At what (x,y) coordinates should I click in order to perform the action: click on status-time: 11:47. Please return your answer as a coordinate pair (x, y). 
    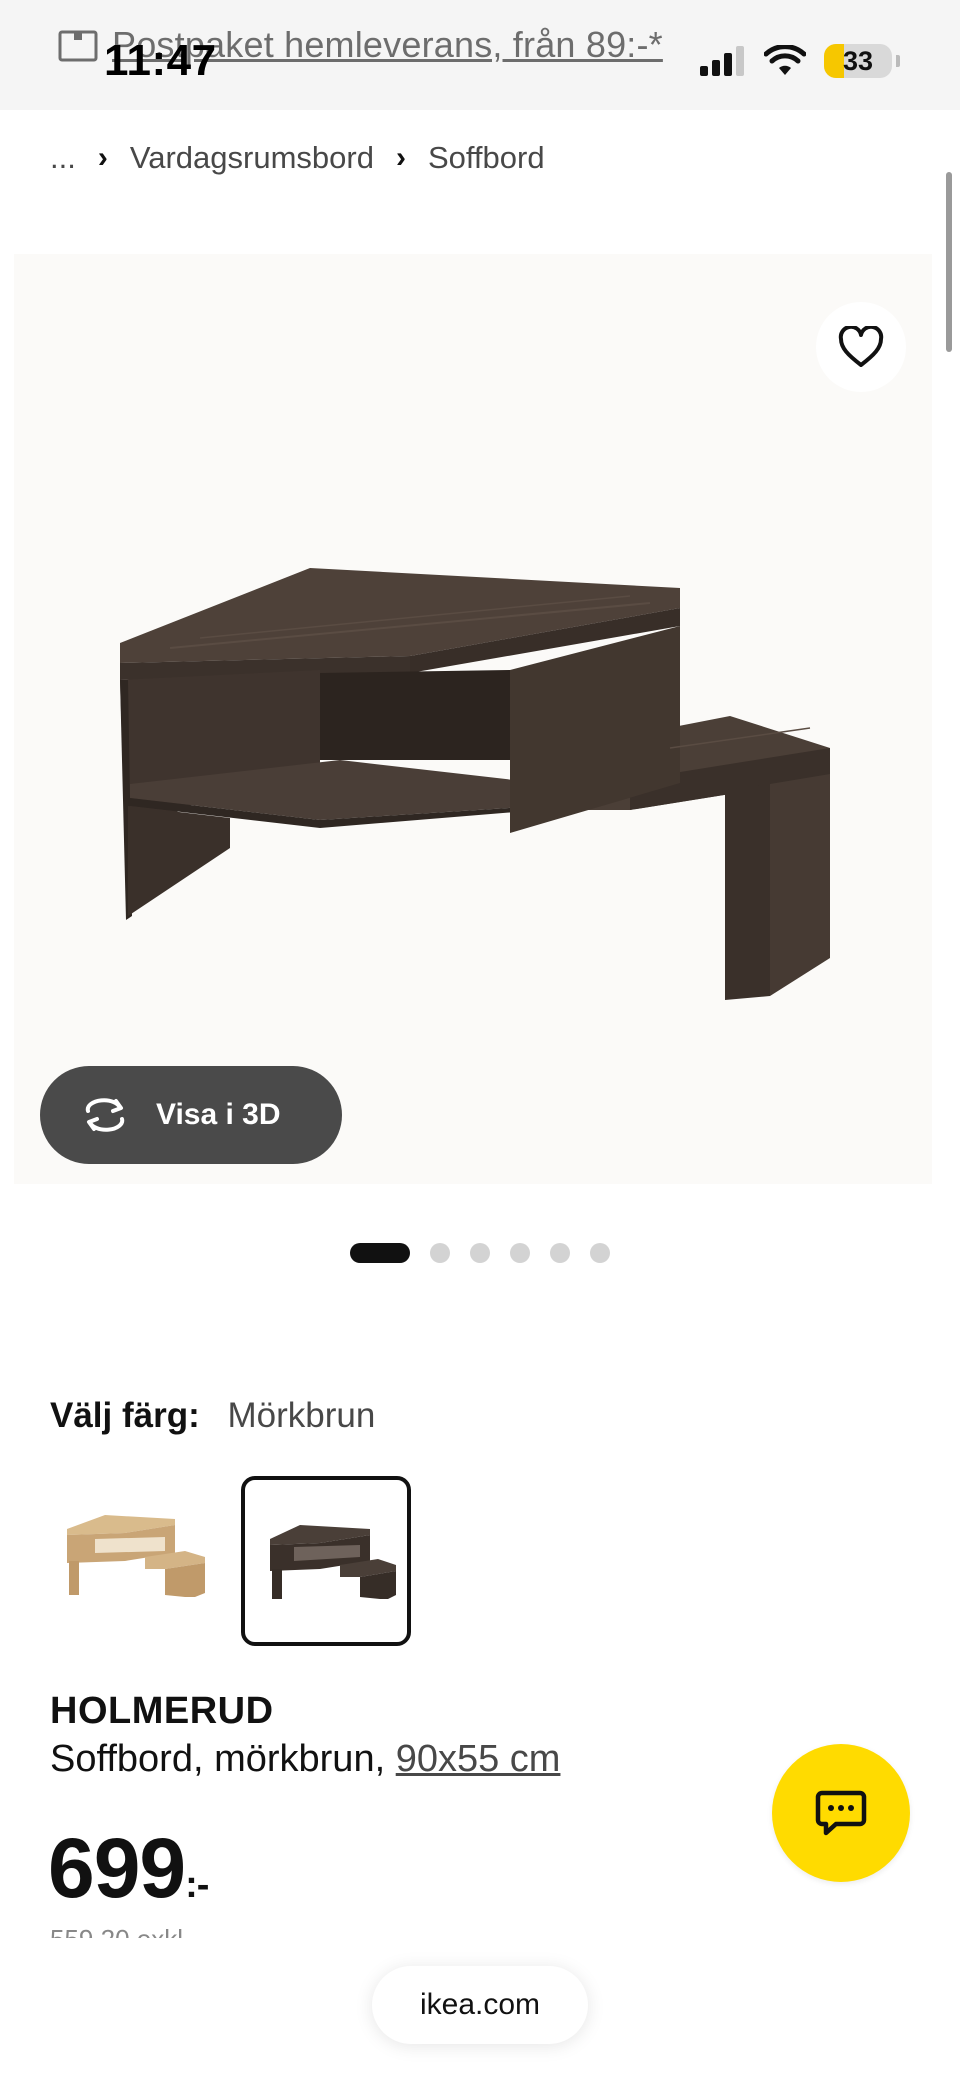
    Looking at the image, I should click on (160, 60).